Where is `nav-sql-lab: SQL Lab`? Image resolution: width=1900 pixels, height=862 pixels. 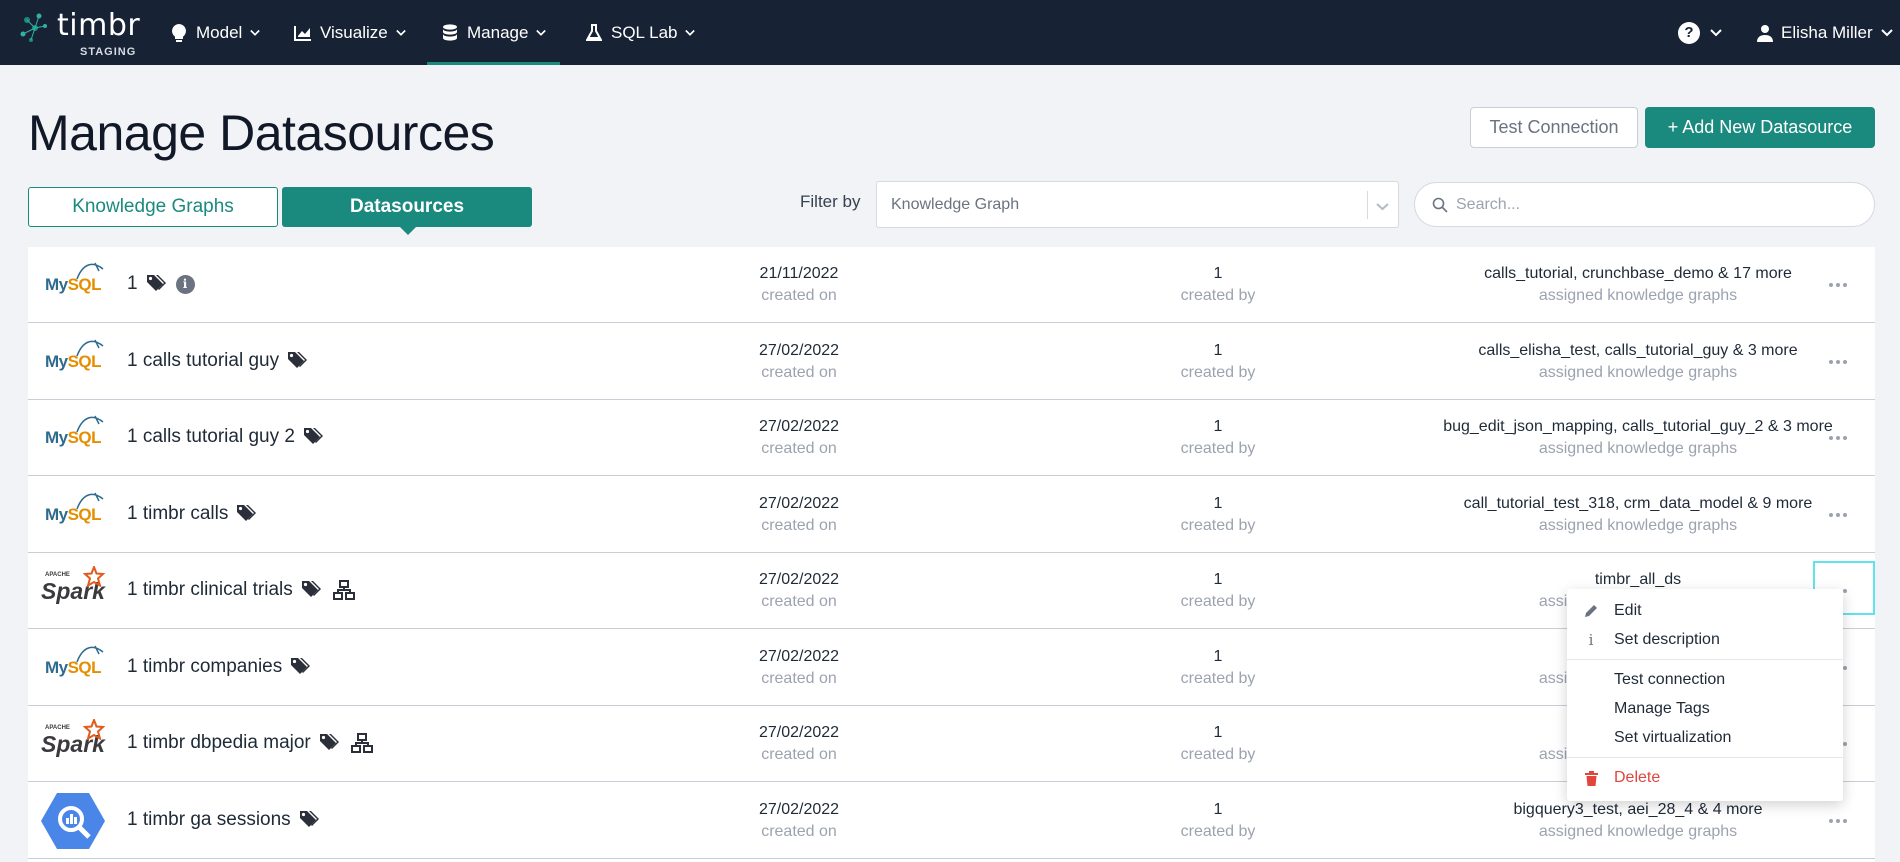 nav-sql-lab: SQL Lab is located at coordinates (640, 32).